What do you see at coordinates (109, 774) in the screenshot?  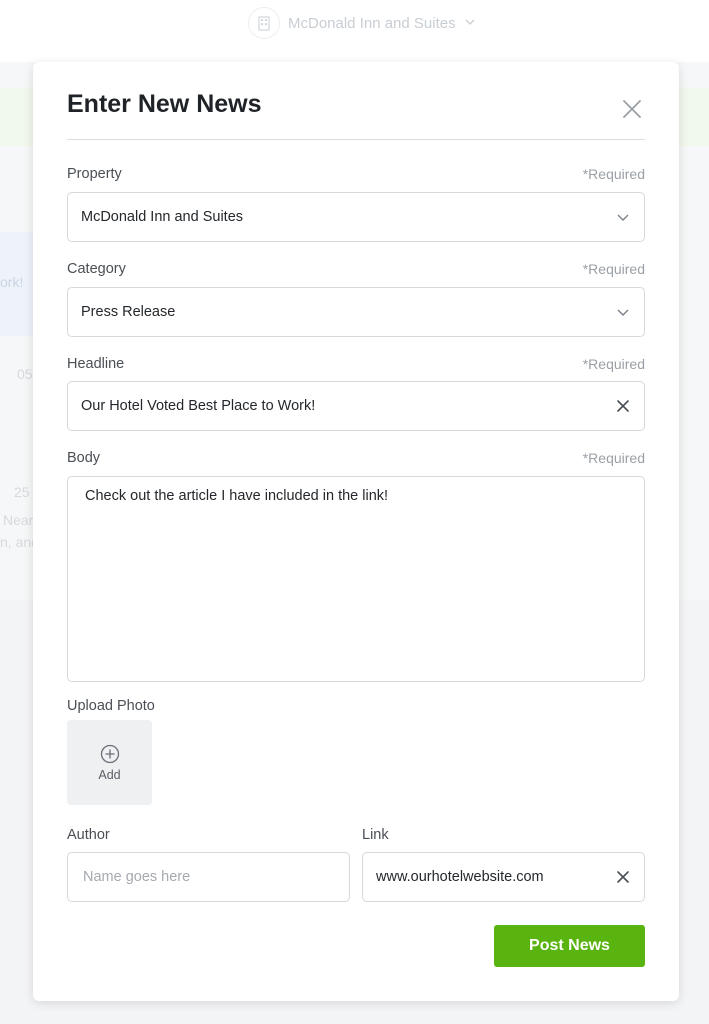 I see `upload-add-label: Add` at bounding box center [109, 774].